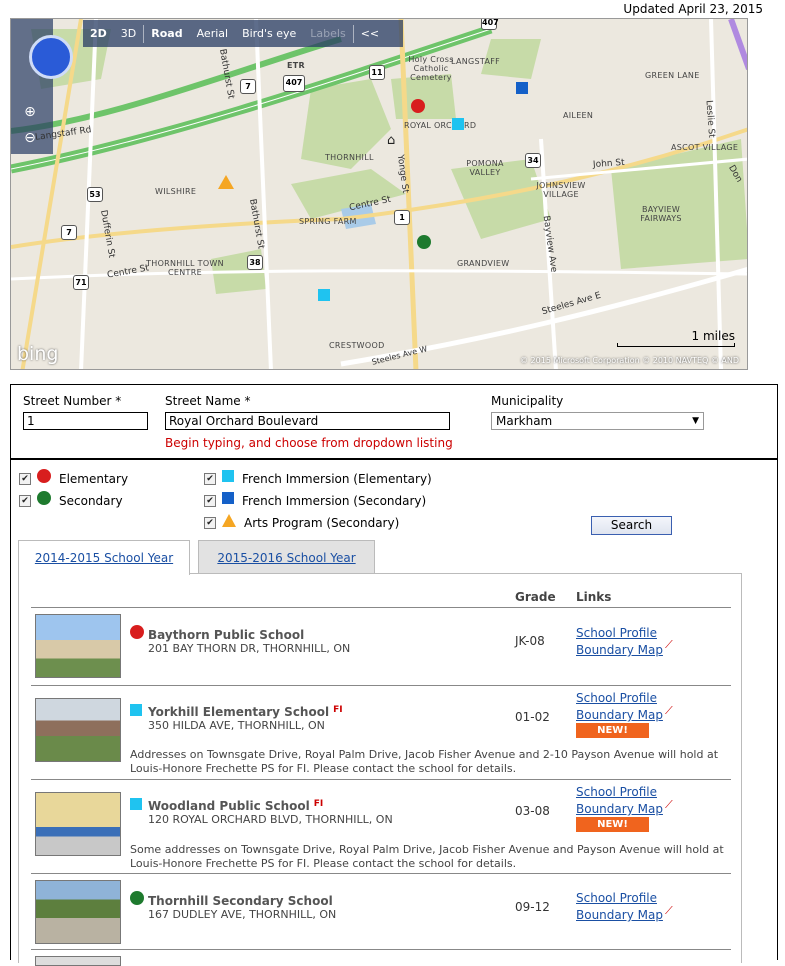 This screenshot has width=785, height=966. I want to click on pan-compass-icon, so click(51, 57).